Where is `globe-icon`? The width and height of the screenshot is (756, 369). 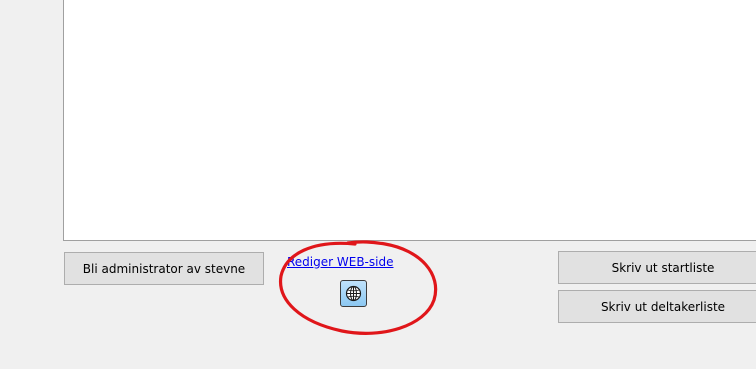 globe-icon is located at coordinates (353, 293).